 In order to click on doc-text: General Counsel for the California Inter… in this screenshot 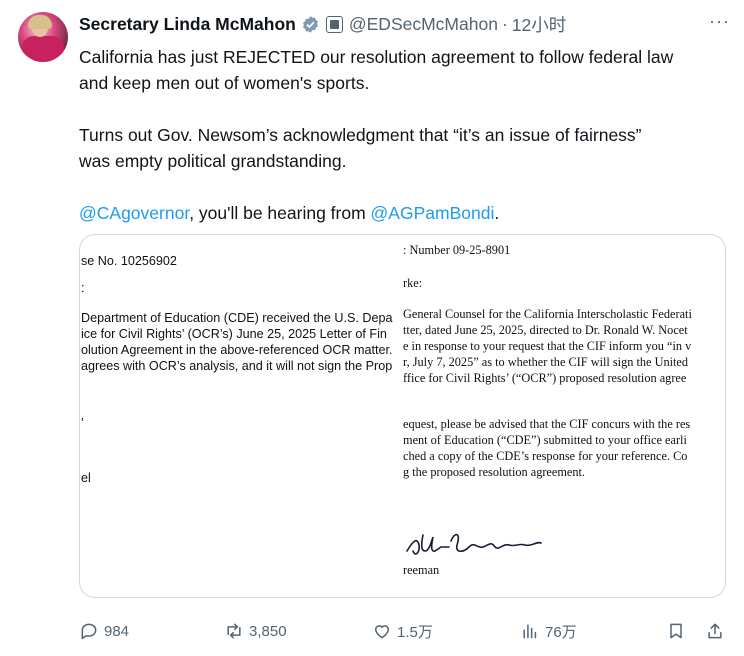, I will do `click(547, 314)`.